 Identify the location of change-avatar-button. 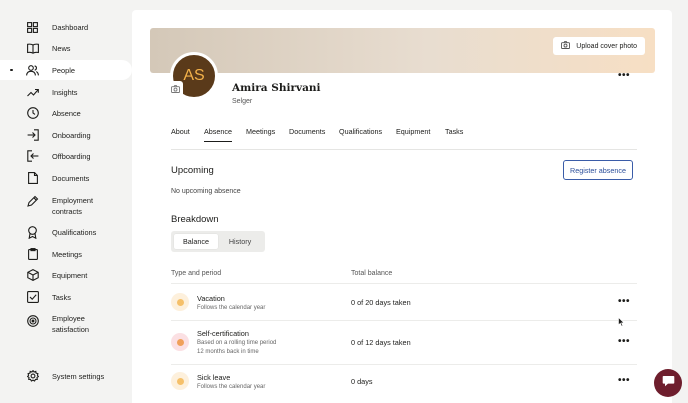
(175, 89).